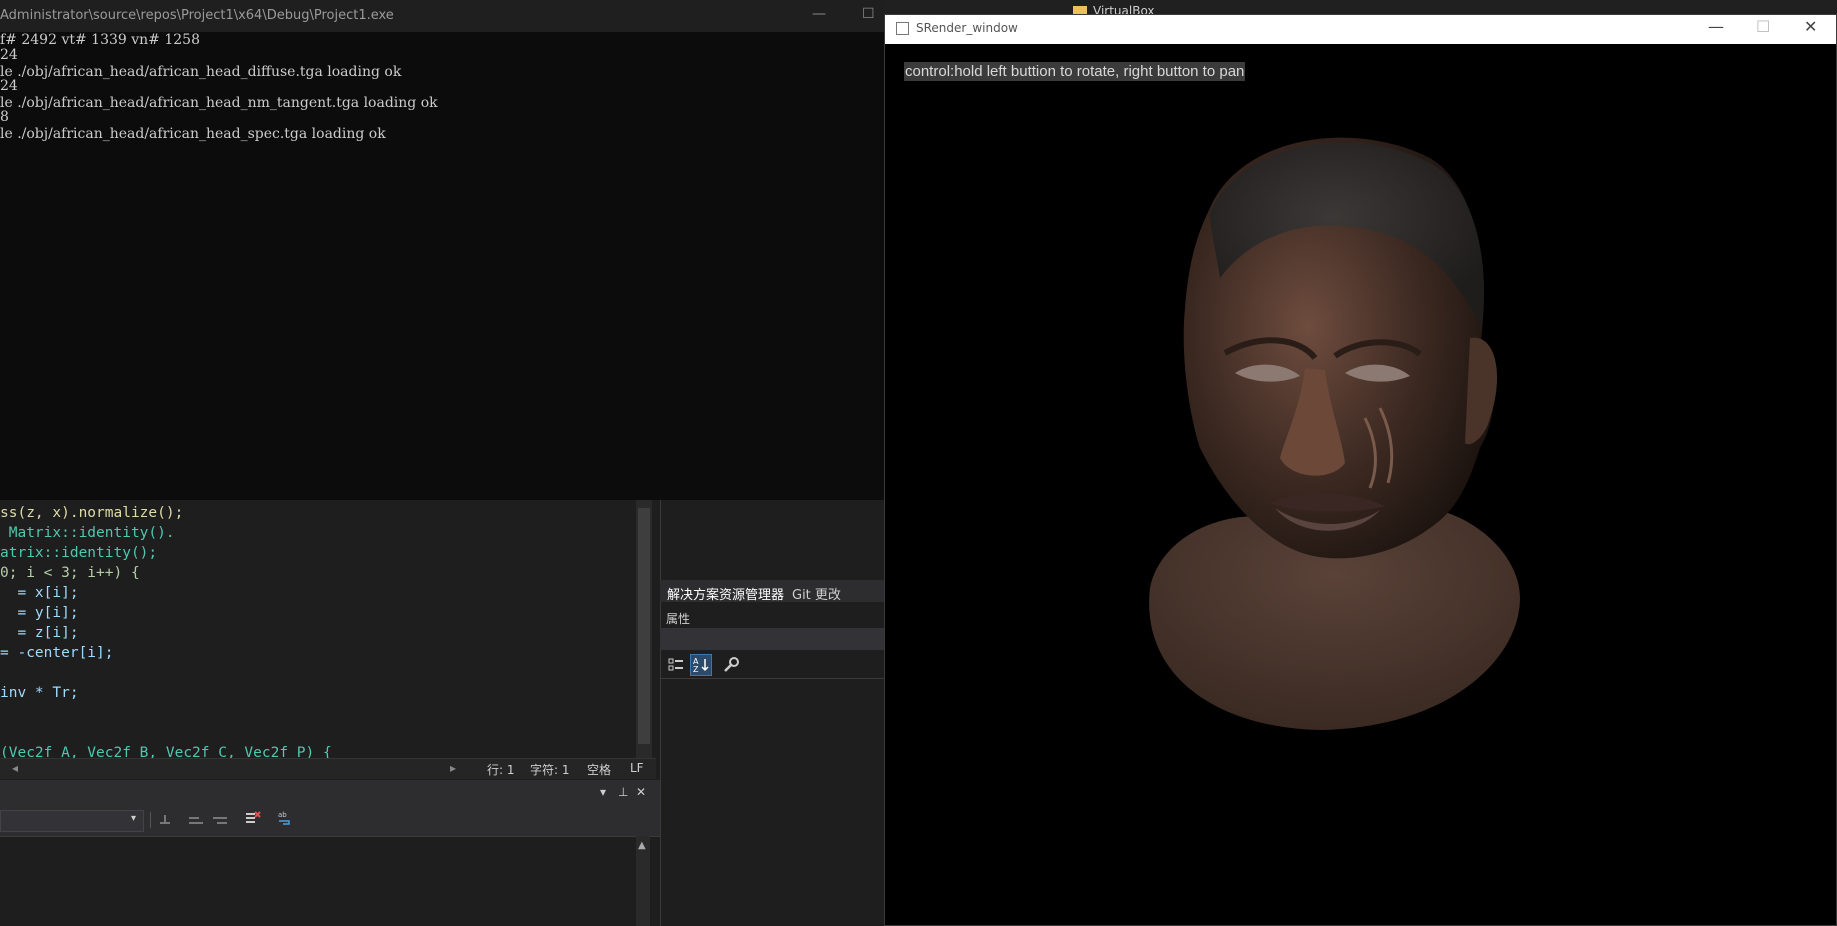 This screenshot has width=1837, height=926. What do you see at coordinates (100, 40) in the screenshot?
I see `console-line: f# 2492 vt# 1339 vn# 1258` at bounding box center [100, 40].